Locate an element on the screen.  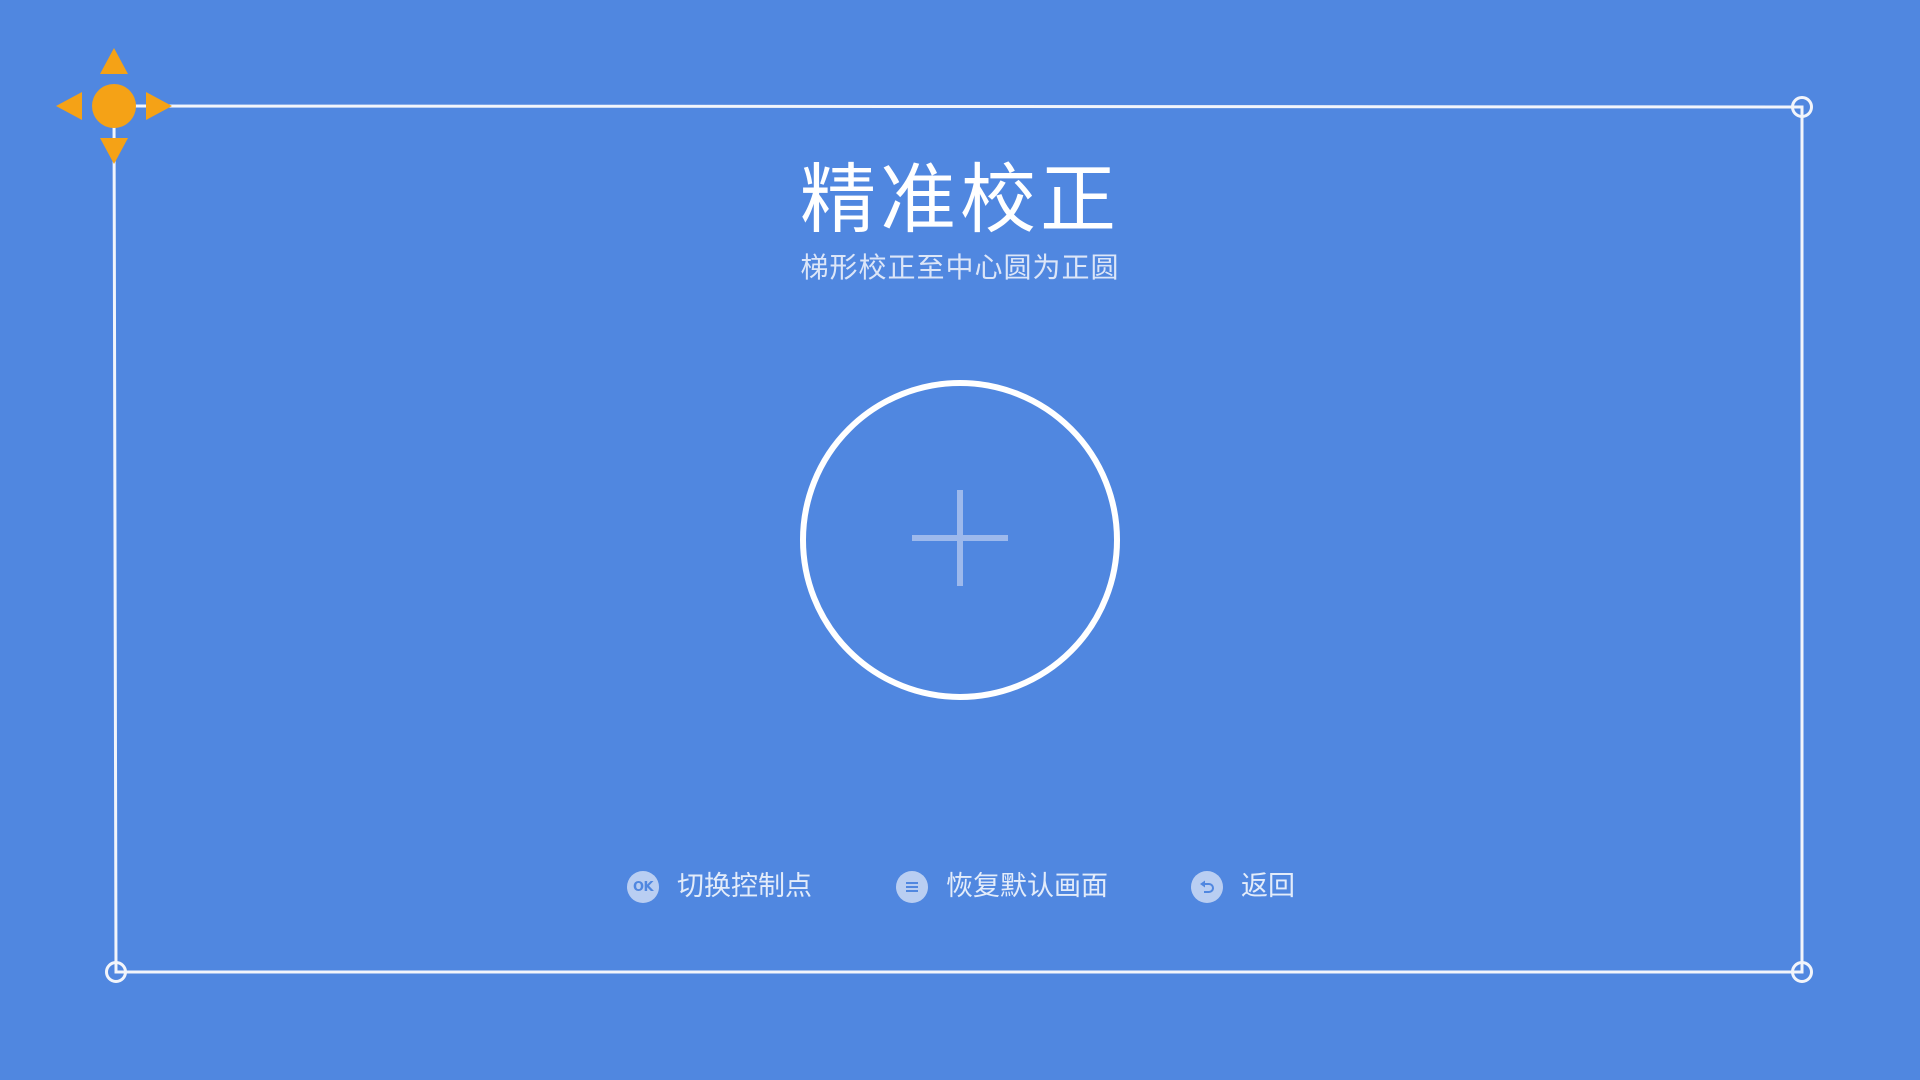
key-hints-bar: OK 切换控制点 恢复默认画面 返回 is located at coordinates (960, 887).